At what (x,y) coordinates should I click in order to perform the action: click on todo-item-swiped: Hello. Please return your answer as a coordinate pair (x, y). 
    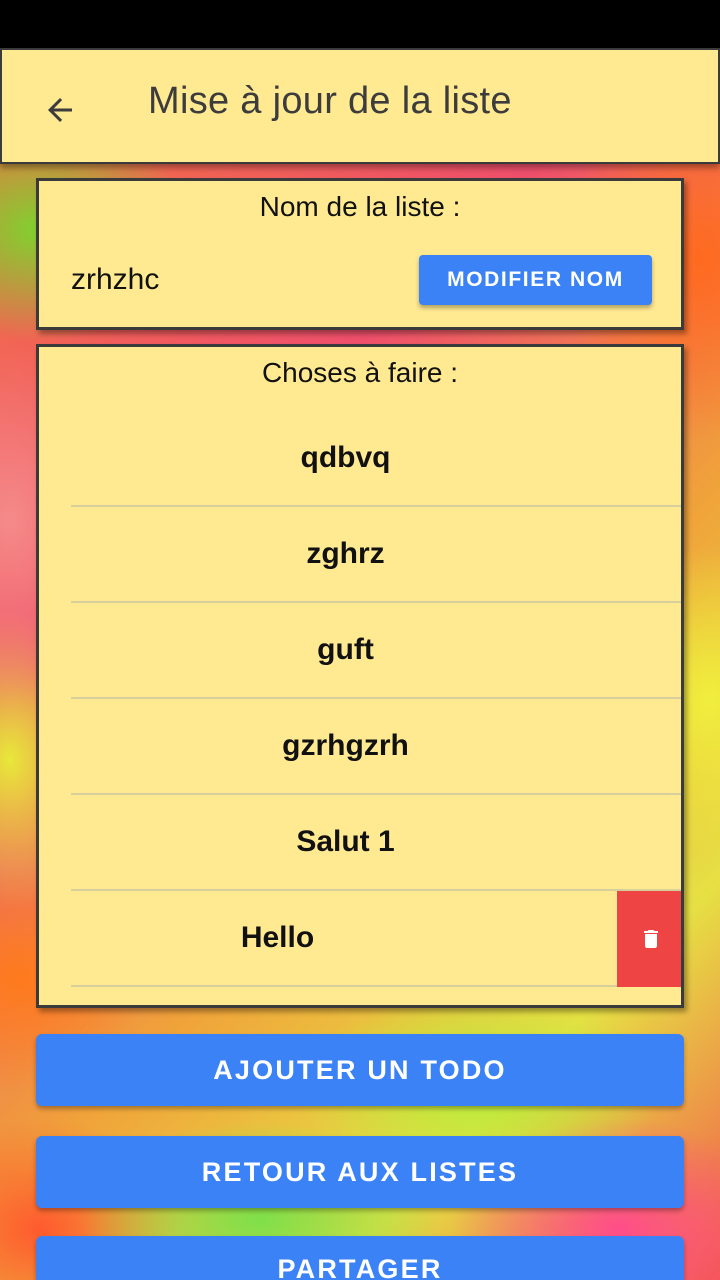
    Looking at the image, I should click on (376, 939).